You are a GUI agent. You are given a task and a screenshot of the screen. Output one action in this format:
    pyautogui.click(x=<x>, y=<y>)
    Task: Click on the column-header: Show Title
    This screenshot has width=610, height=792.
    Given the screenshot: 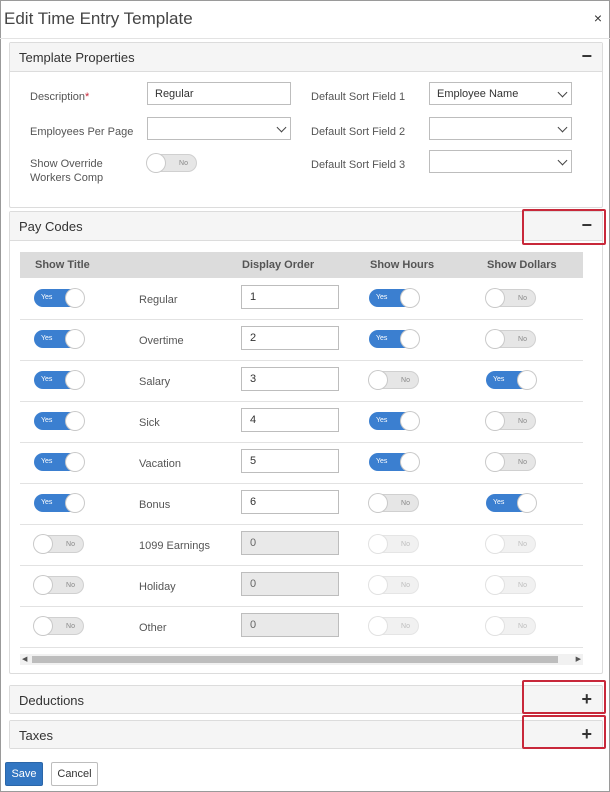 What is the action you would take?
    pyautogui.click(x=62, y=265)
    